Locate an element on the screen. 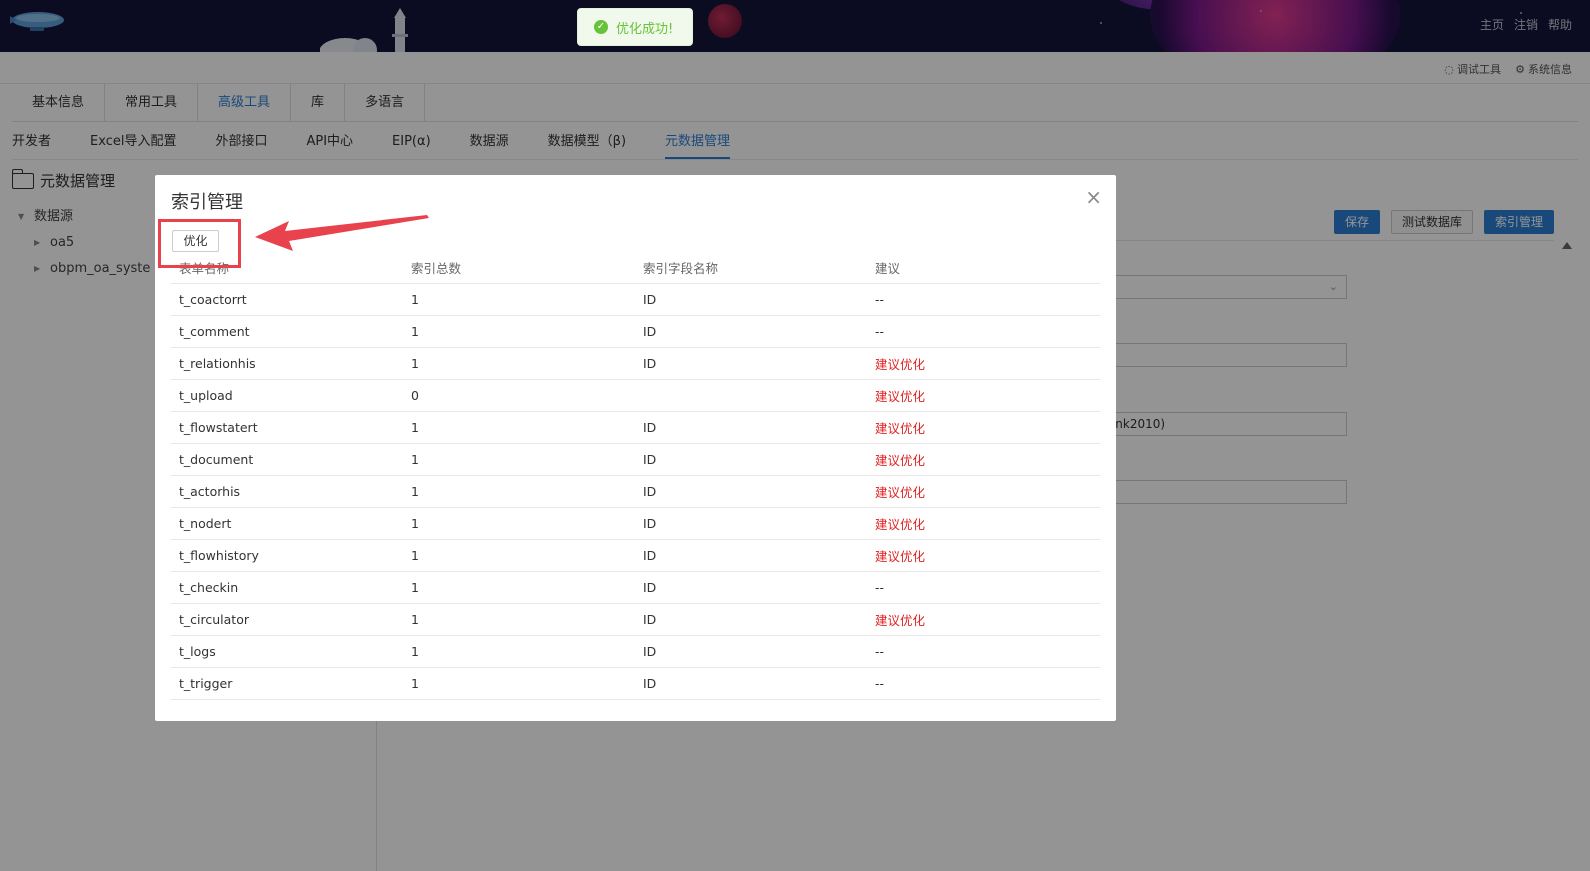 The height and width of the screenshot is (871, 1590). table-row: t_actorhis 1 ID 建议优化 is located at coordinates (635, 491).